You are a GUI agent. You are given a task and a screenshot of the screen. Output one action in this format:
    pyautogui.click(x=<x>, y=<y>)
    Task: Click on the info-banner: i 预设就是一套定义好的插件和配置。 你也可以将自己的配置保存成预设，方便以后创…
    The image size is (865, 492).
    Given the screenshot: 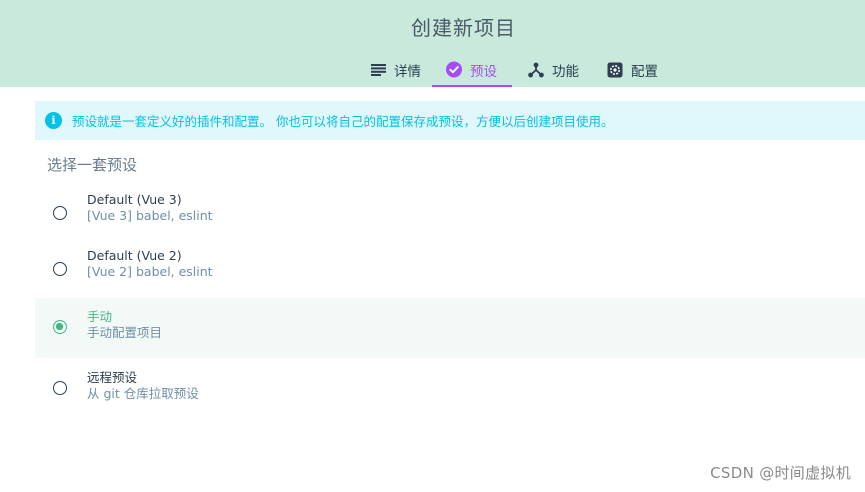 What is the action you would take?
    pyautogui.click(x=450, y=120)
    